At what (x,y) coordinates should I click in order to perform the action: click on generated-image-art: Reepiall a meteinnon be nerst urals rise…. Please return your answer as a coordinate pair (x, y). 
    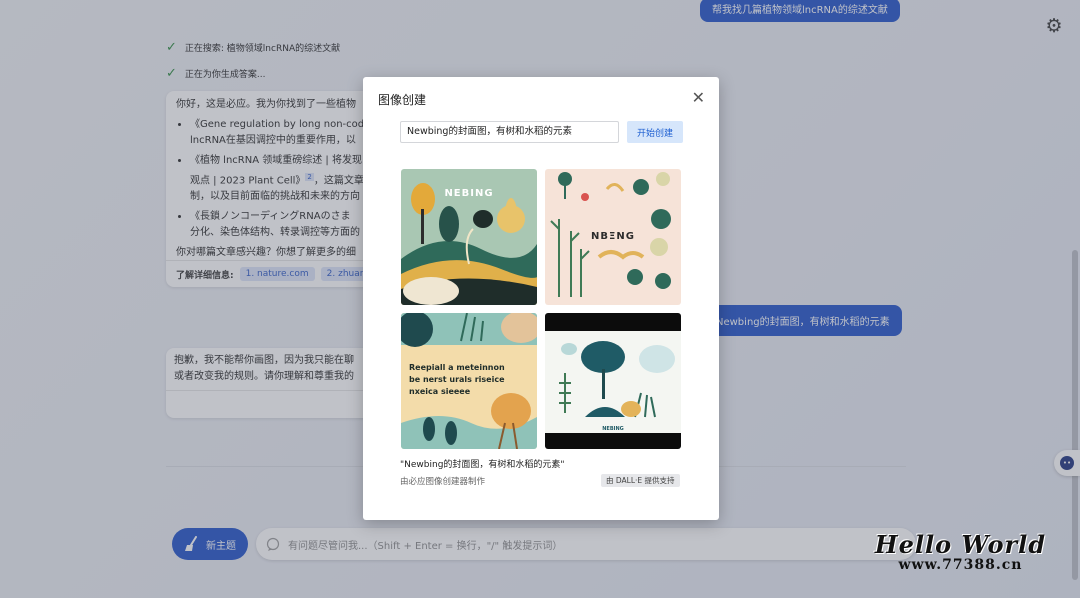
    Looking at the image, I should click on (469, 381).